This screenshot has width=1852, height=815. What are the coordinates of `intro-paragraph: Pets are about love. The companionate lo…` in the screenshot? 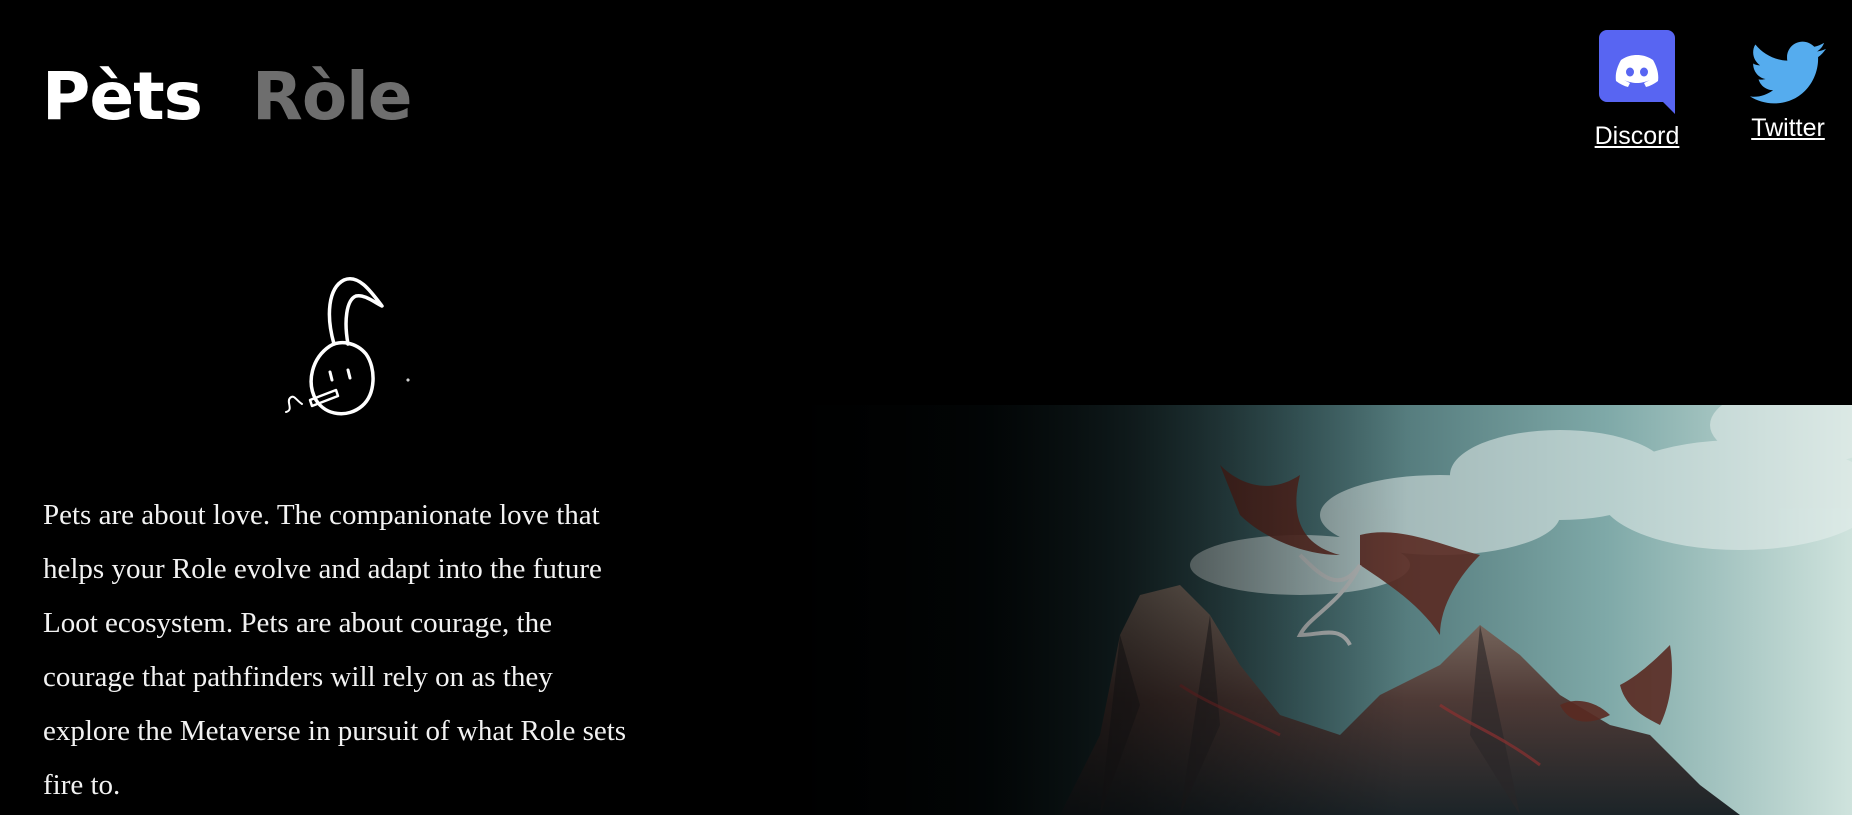 It's located at (335, 650).